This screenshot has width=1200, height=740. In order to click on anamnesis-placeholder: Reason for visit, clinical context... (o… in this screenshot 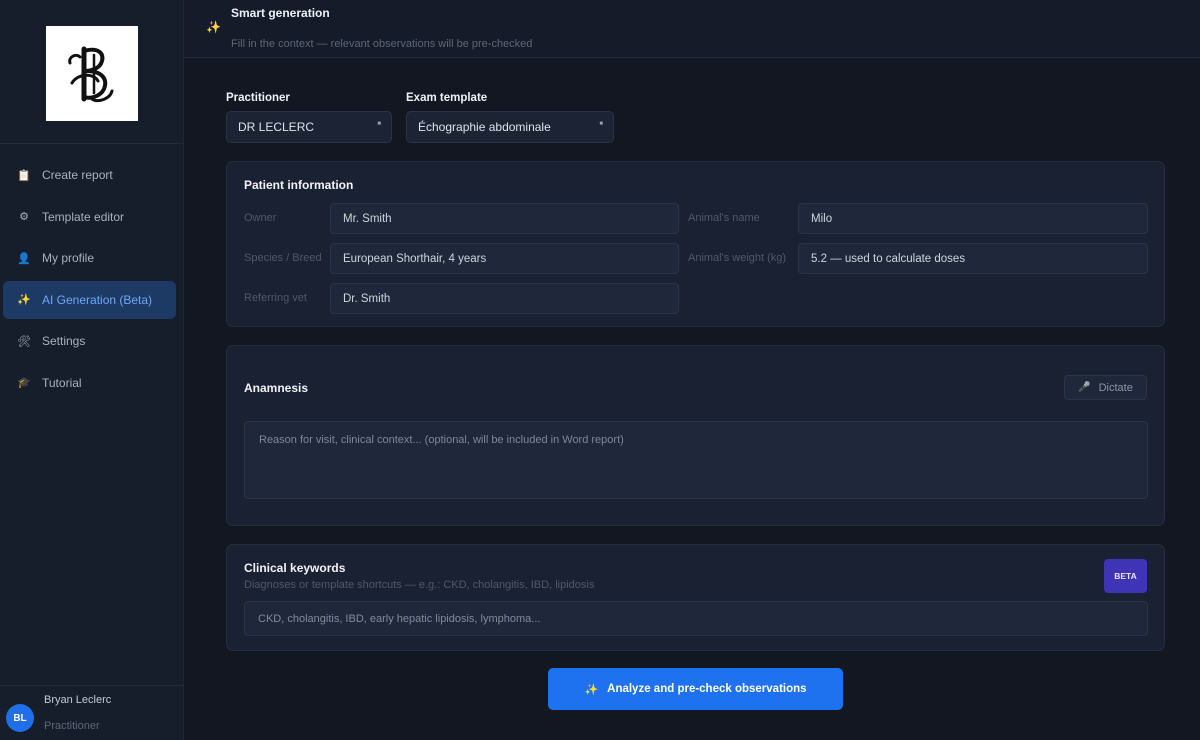, I will do `click(441, 440)`.